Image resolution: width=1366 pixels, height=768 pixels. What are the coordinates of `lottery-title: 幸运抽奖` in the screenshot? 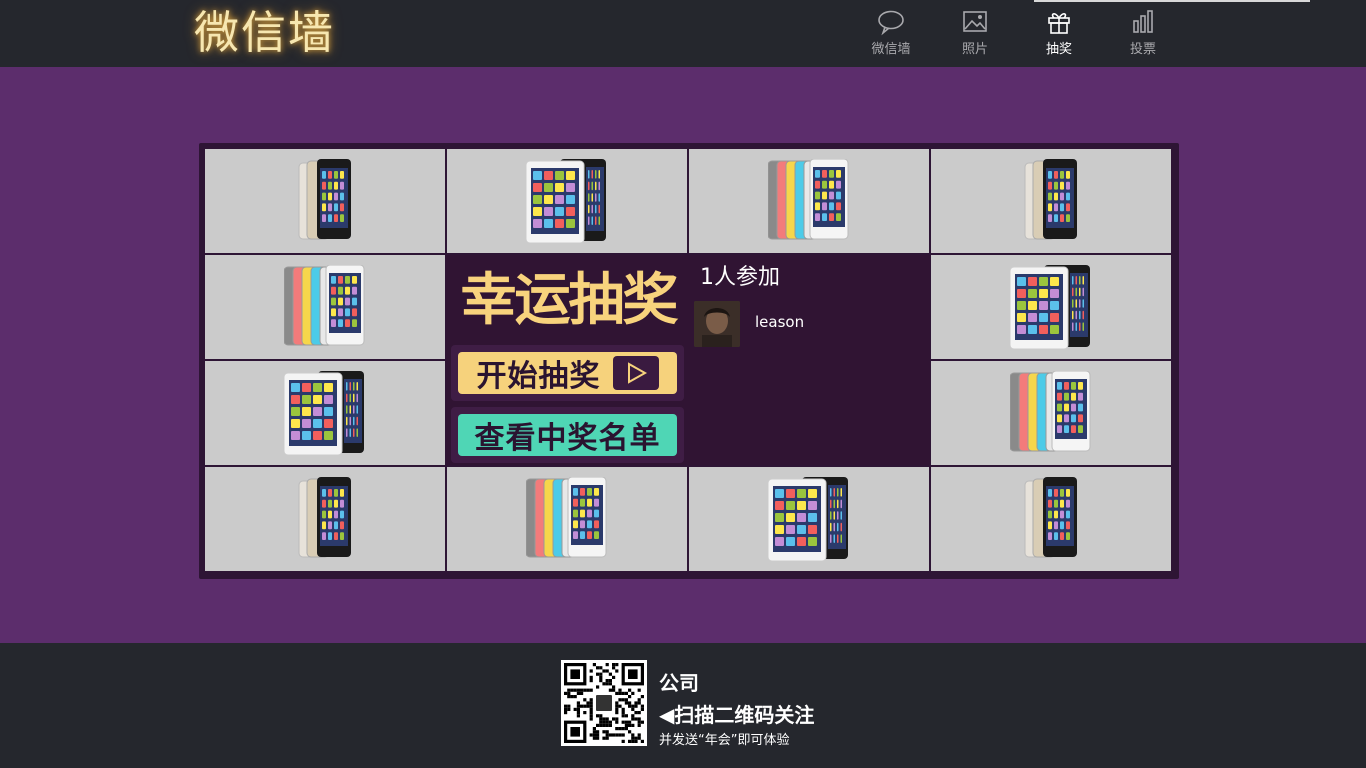 It's located at (569, 300).